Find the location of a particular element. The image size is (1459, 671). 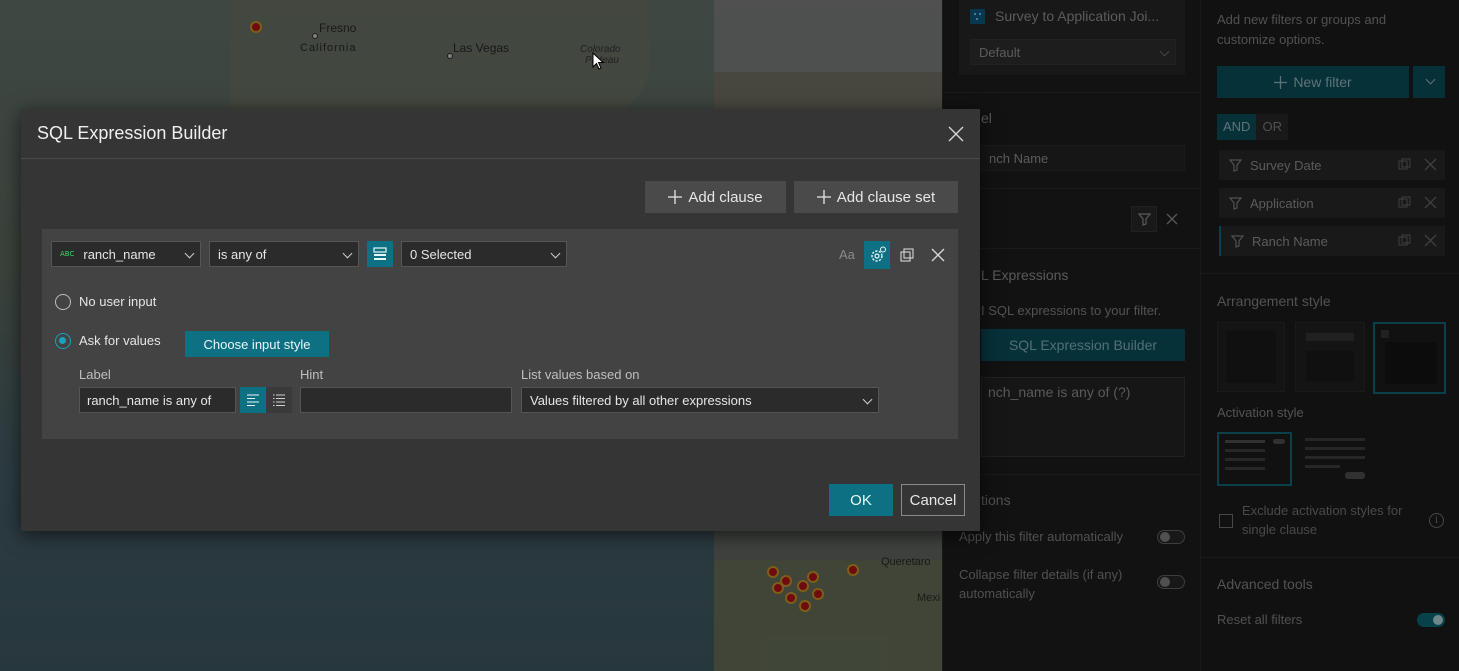

string-field-icon: ABC is located at coordinates (67, 254).